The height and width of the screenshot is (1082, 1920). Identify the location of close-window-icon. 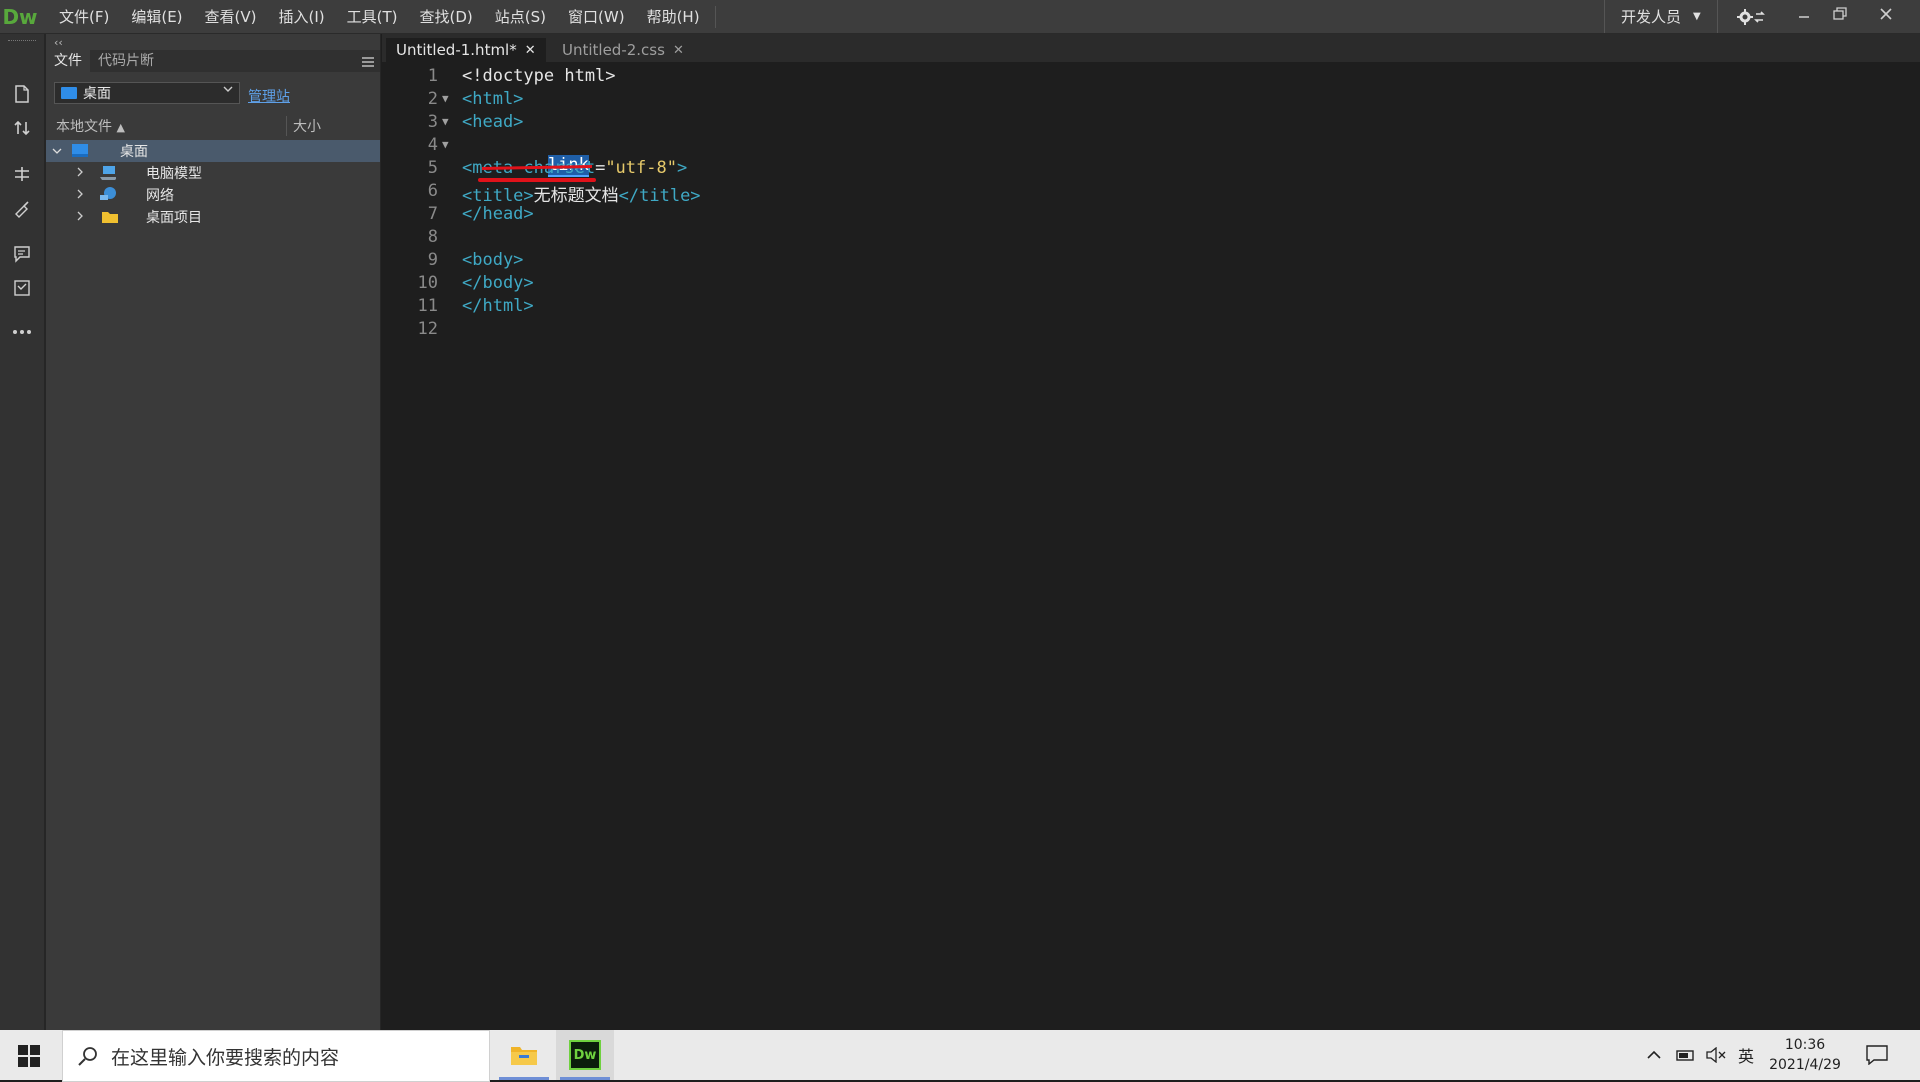
(1886, 14).